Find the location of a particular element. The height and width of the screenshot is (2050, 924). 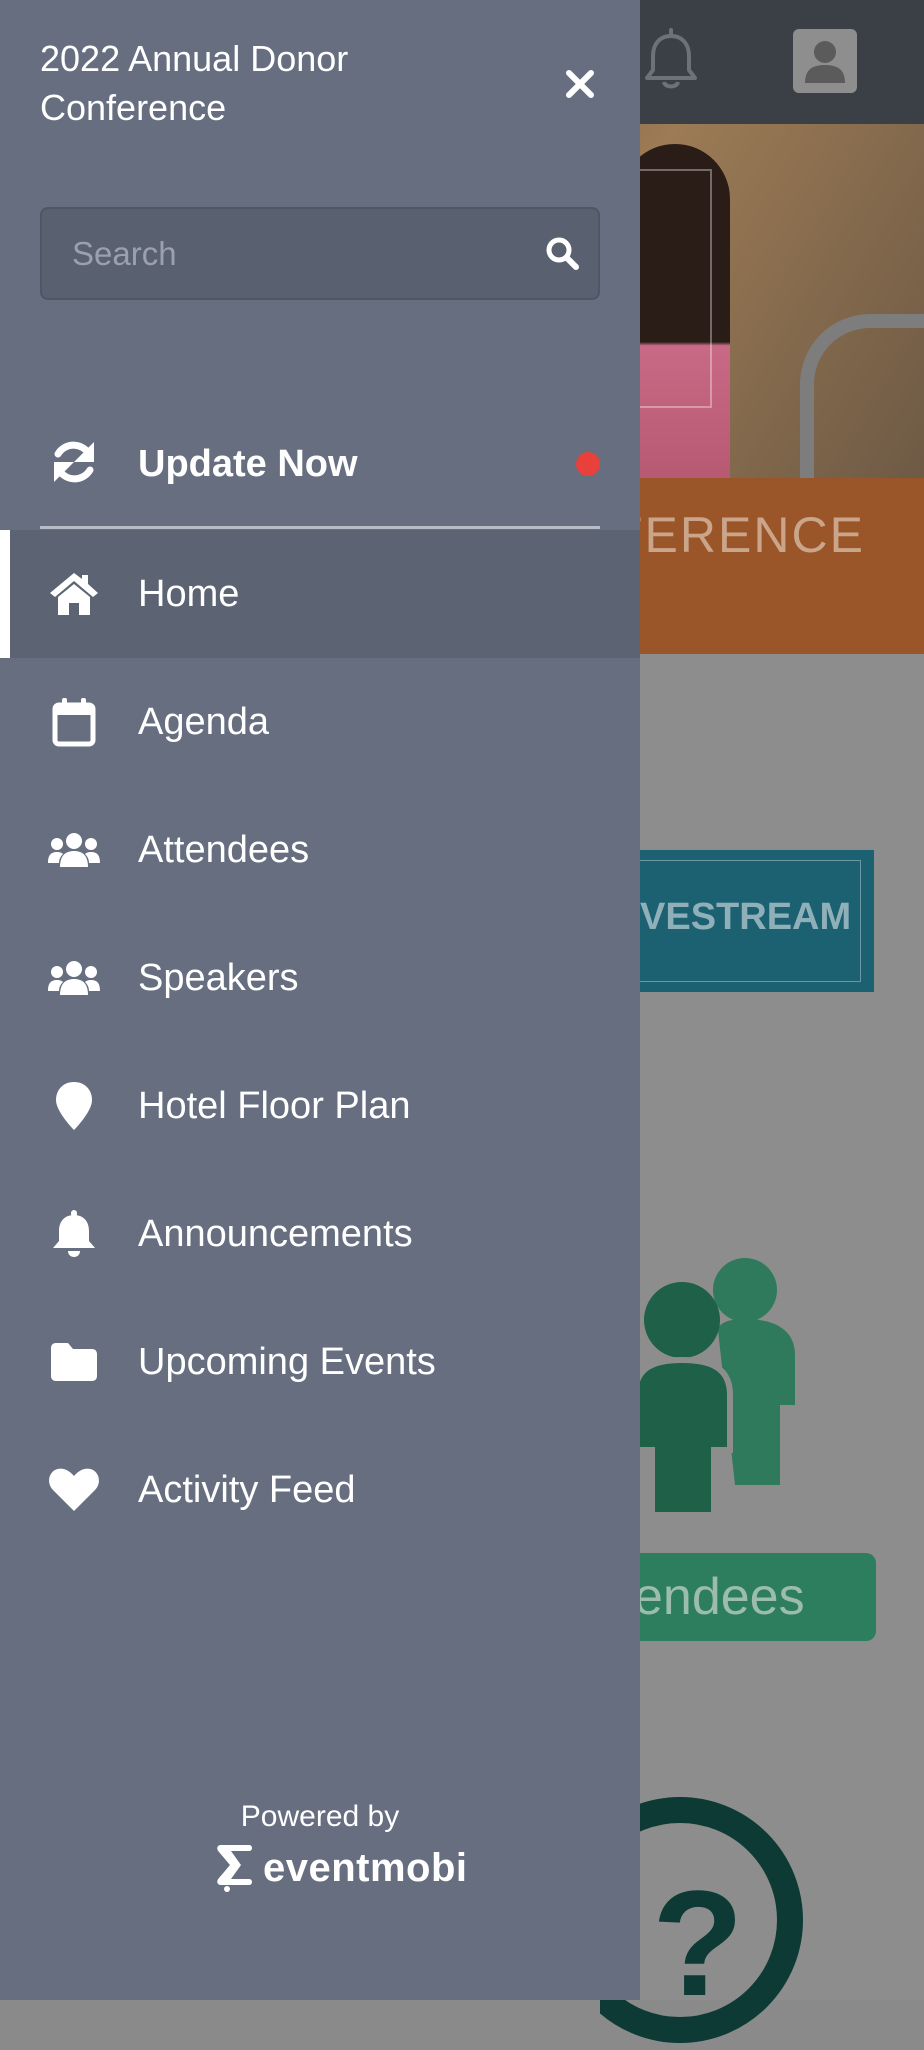

home-icon is located at coordinates (74, 594).